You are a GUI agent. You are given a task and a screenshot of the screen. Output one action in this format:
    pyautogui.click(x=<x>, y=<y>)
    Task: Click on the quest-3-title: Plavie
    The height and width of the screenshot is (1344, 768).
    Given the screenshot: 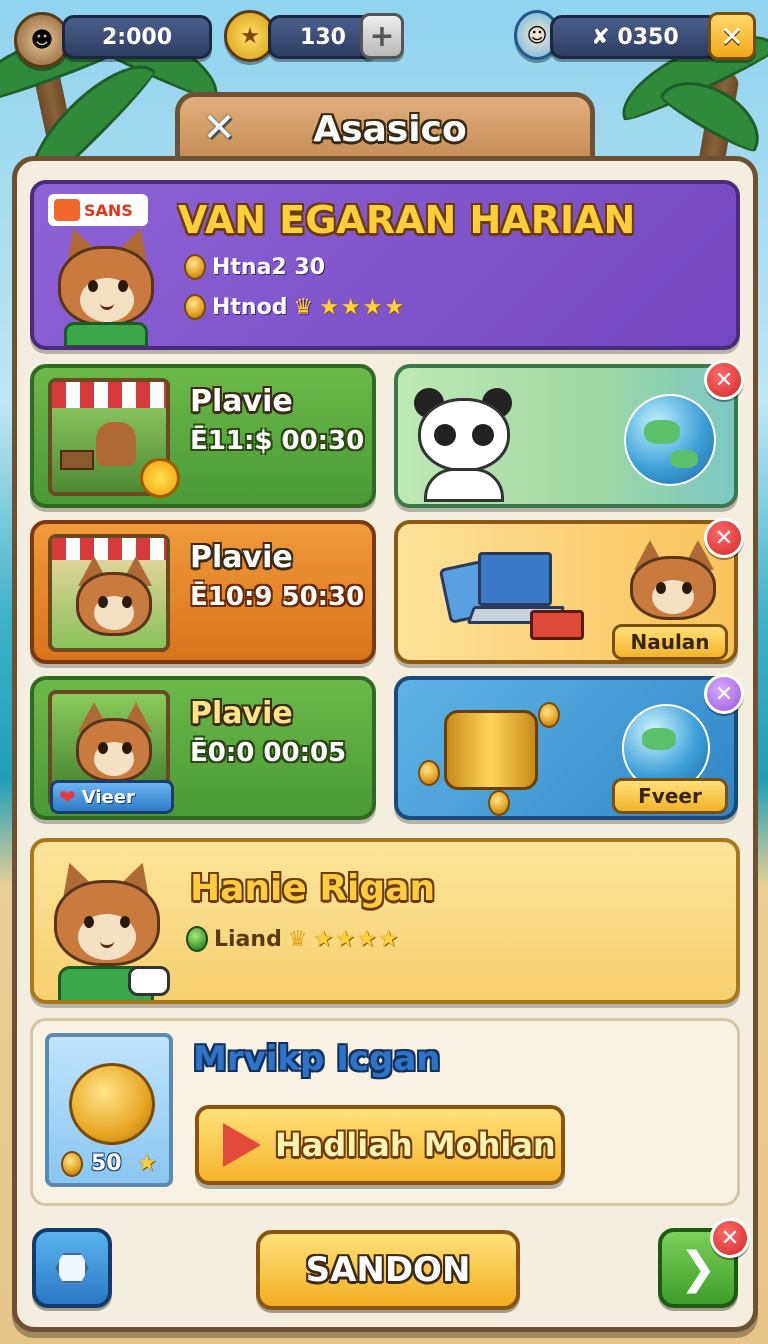 What is the action you would take?
    pyautogui.click(x=241, y=713)
    